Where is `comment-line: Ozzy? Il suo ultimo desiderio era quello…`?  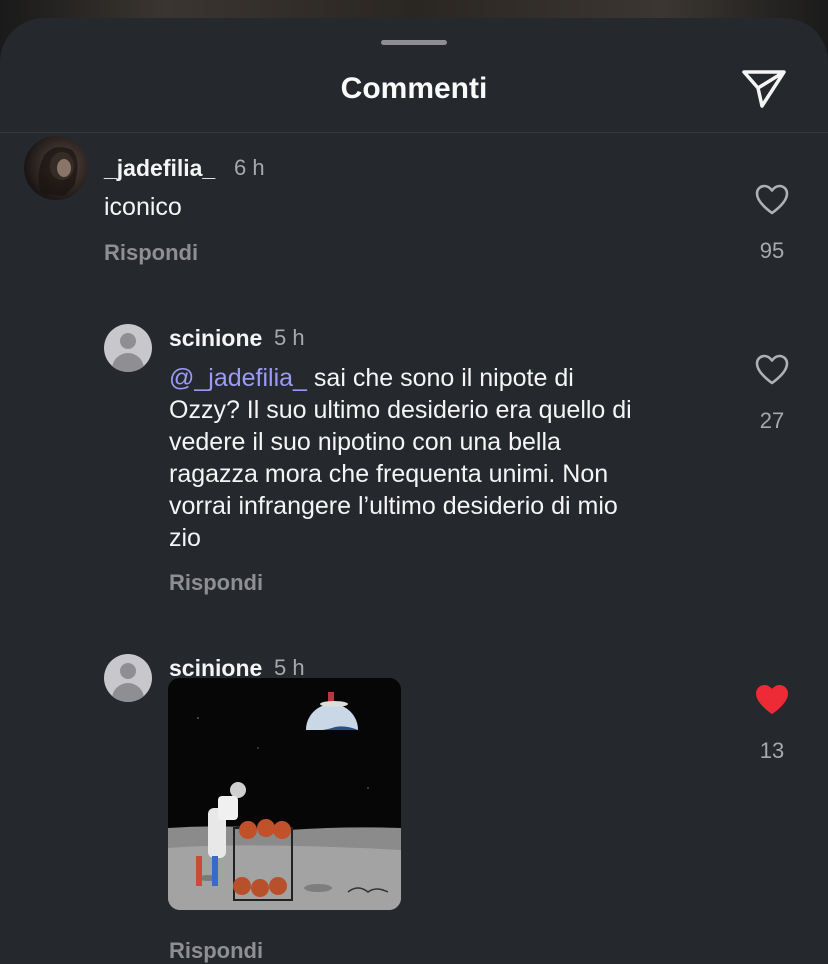 comment-line: Ozzy? Il suo ultimo desiderio era quello… is located at coordinates (400, 410).